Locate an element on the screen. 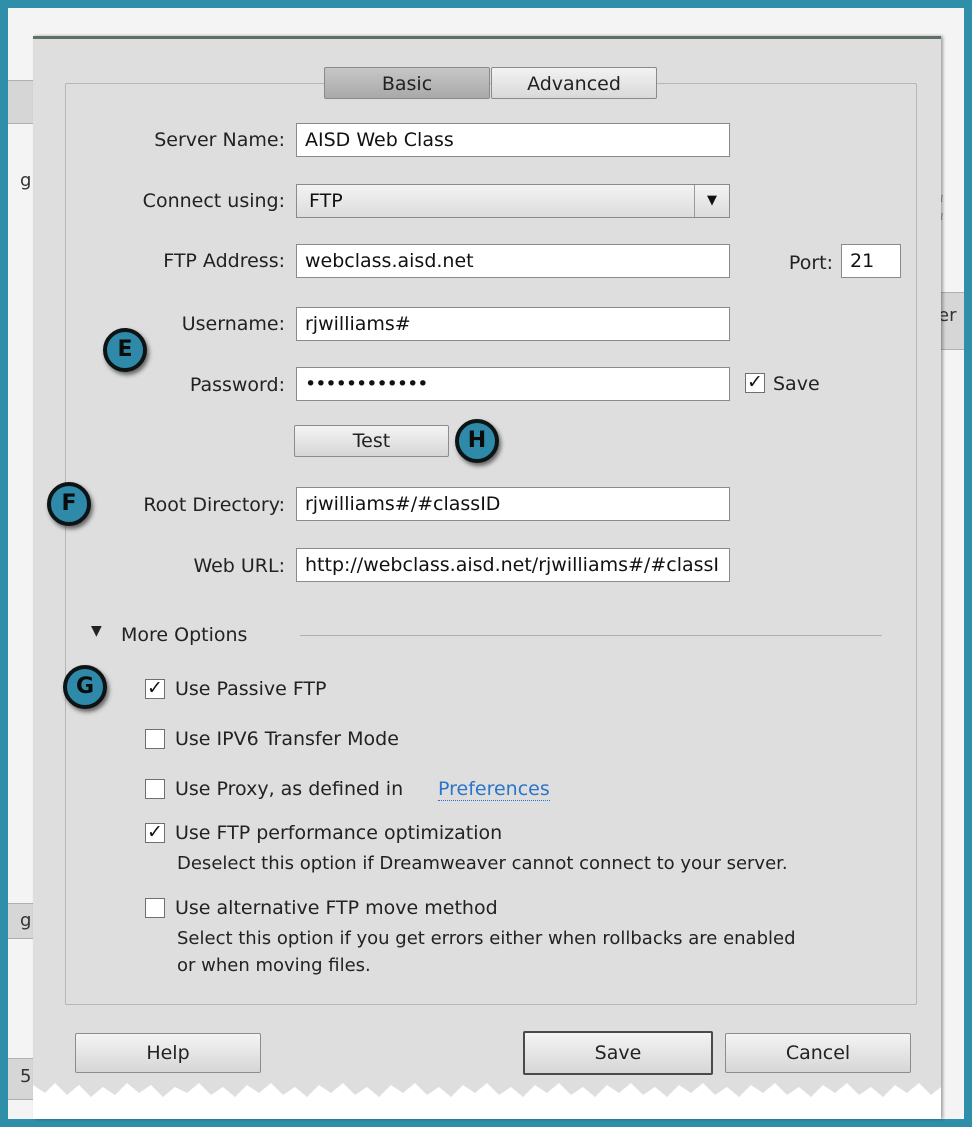  username-input: rjwilliams# is located at coordinates (513, 324).